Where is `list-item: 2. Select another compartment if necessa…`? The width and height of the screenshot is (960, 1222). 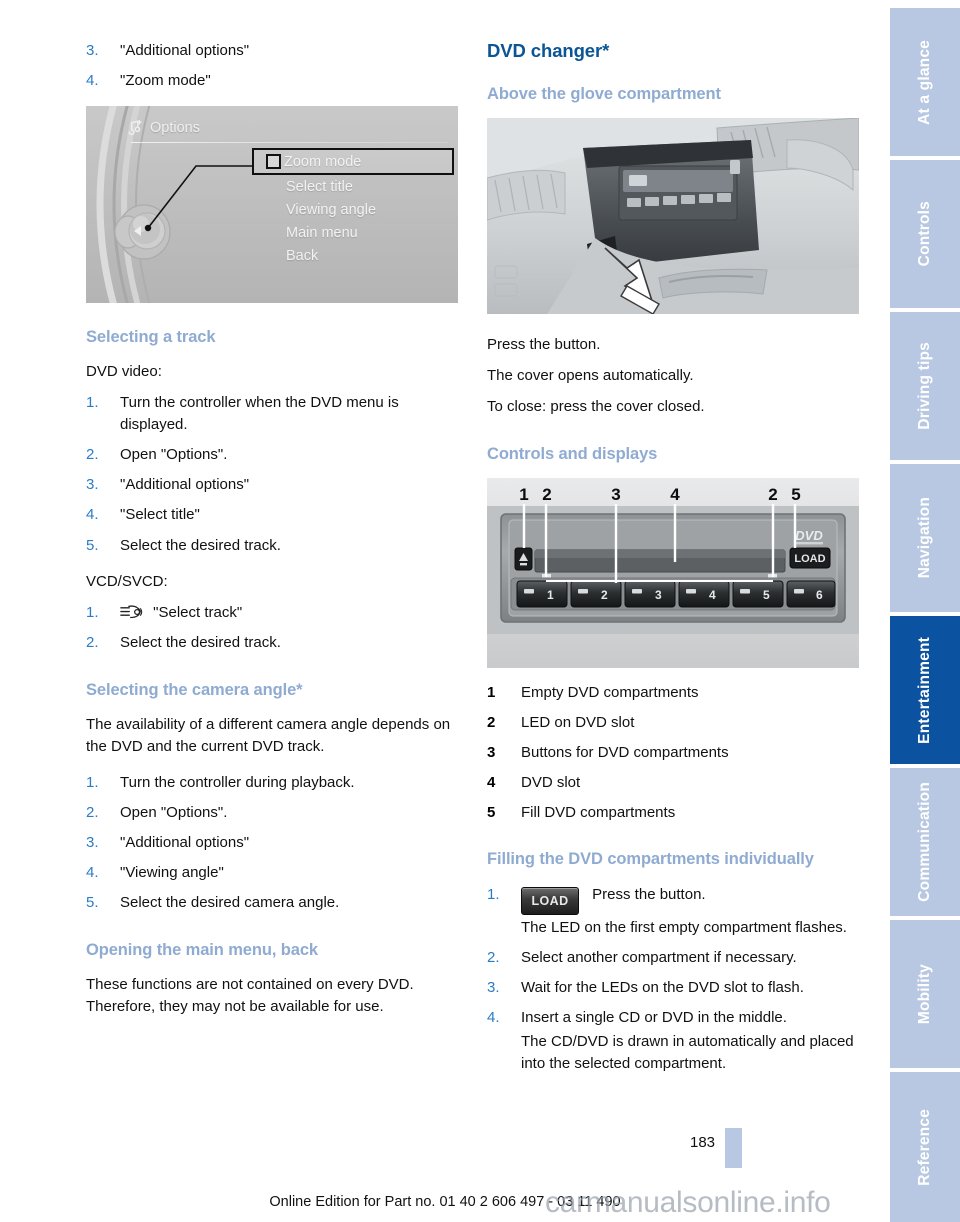 list-item: 2. Select another compartment if necessa… is located at coordinates (673, 958).